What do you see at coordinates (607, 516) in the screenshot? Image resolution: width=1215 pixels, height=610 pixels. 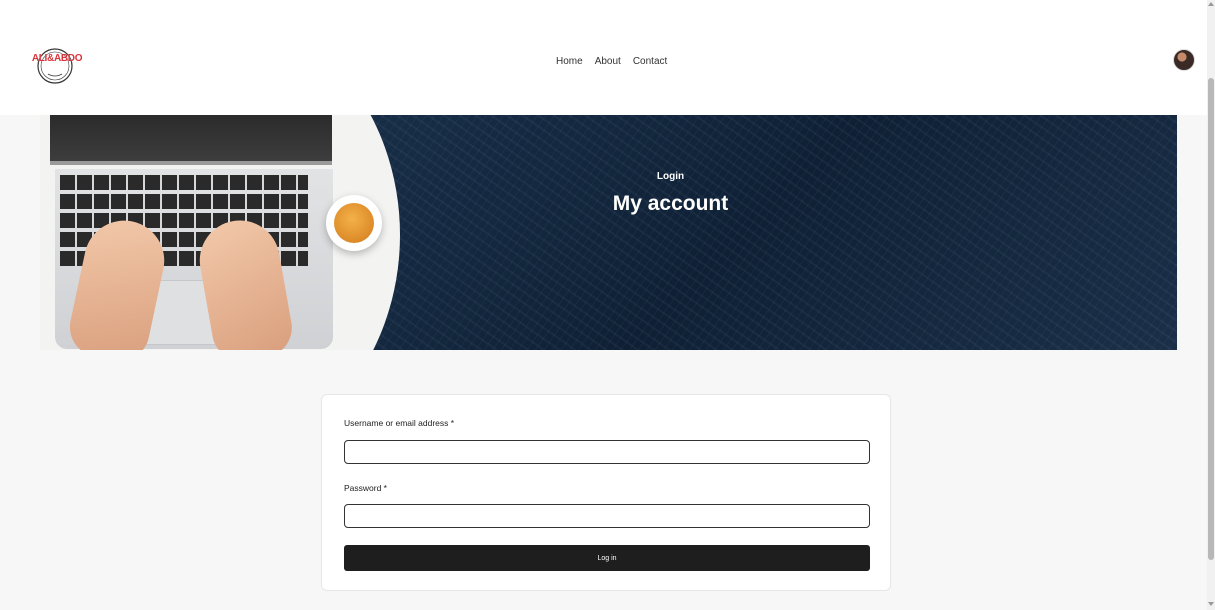 I see `password-input` at bounding box center [607, 516].